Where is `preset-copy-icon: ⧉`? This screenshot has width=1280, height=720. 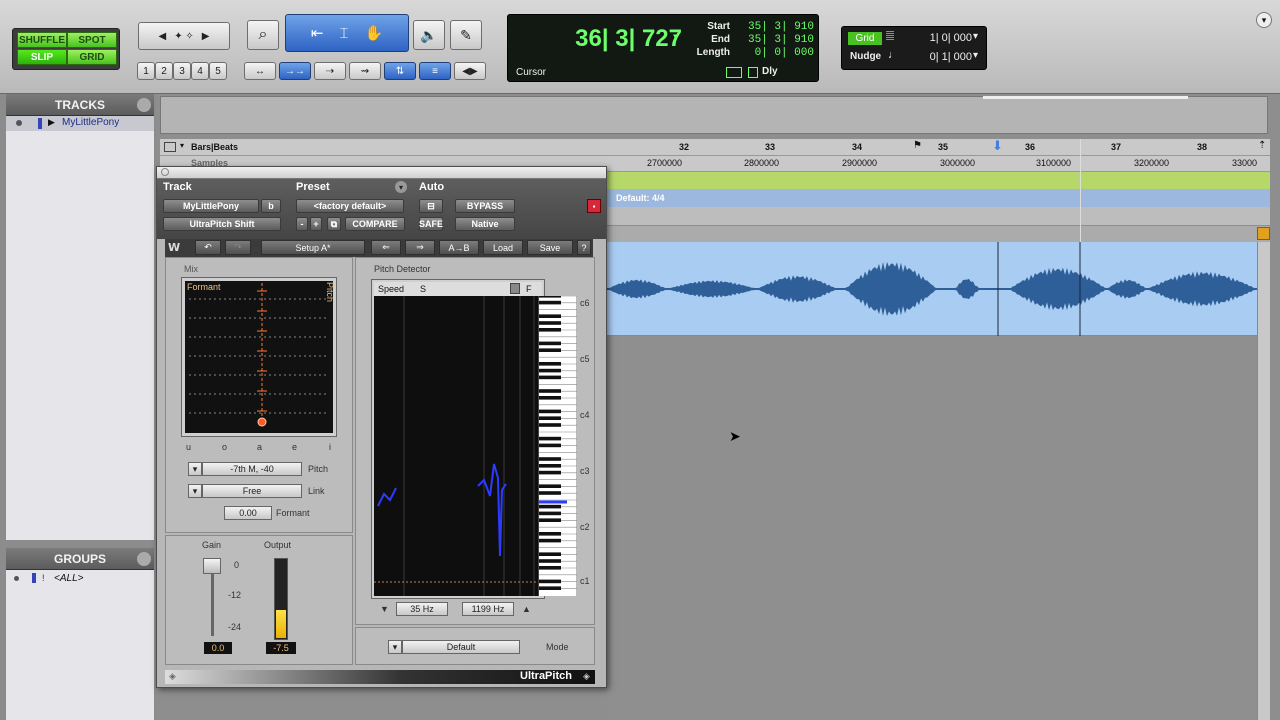
preset-copy-icon: ⧉ is located at coordinates (334, 224).